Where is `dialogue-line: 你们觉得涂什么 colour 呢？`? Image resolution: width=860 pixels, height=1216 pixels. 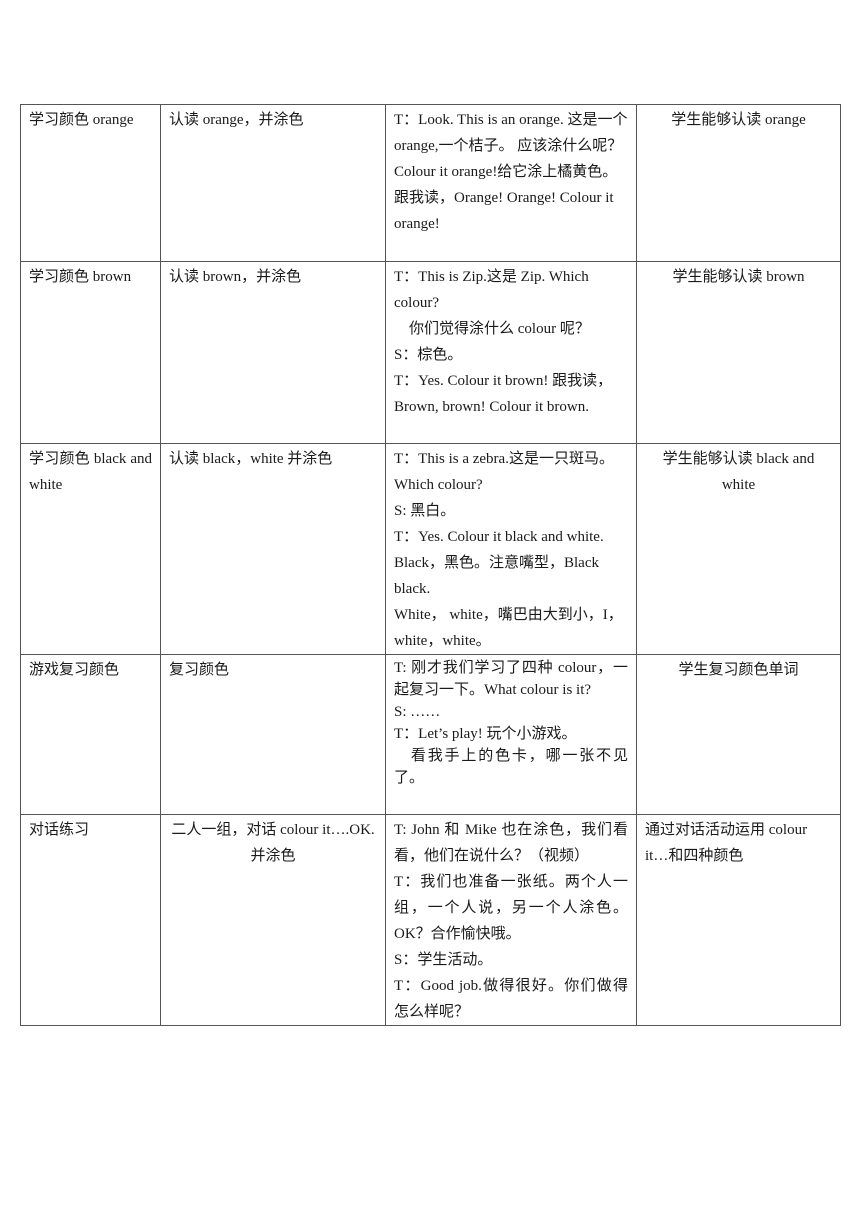 dialogue-line: 你们觉得涂什么 colour 呢？ is located at coordinates (492, 329).